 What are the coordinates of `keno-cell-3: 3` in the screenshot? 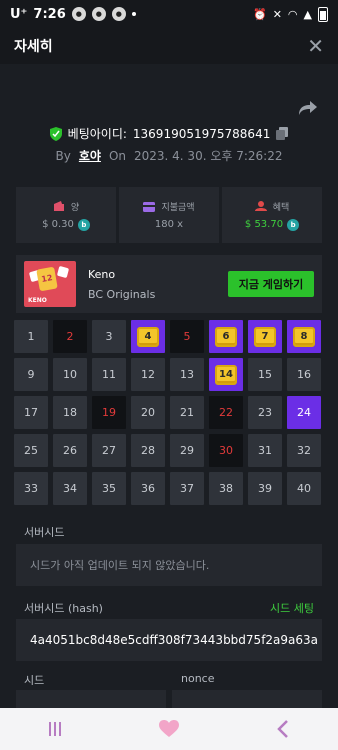 It's located at (109, 336).